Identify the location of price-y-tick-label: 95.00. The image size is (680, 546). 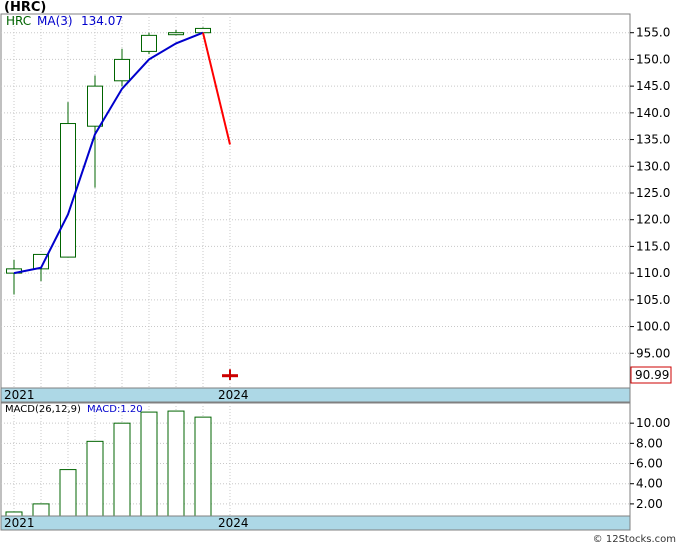
(653, 353).